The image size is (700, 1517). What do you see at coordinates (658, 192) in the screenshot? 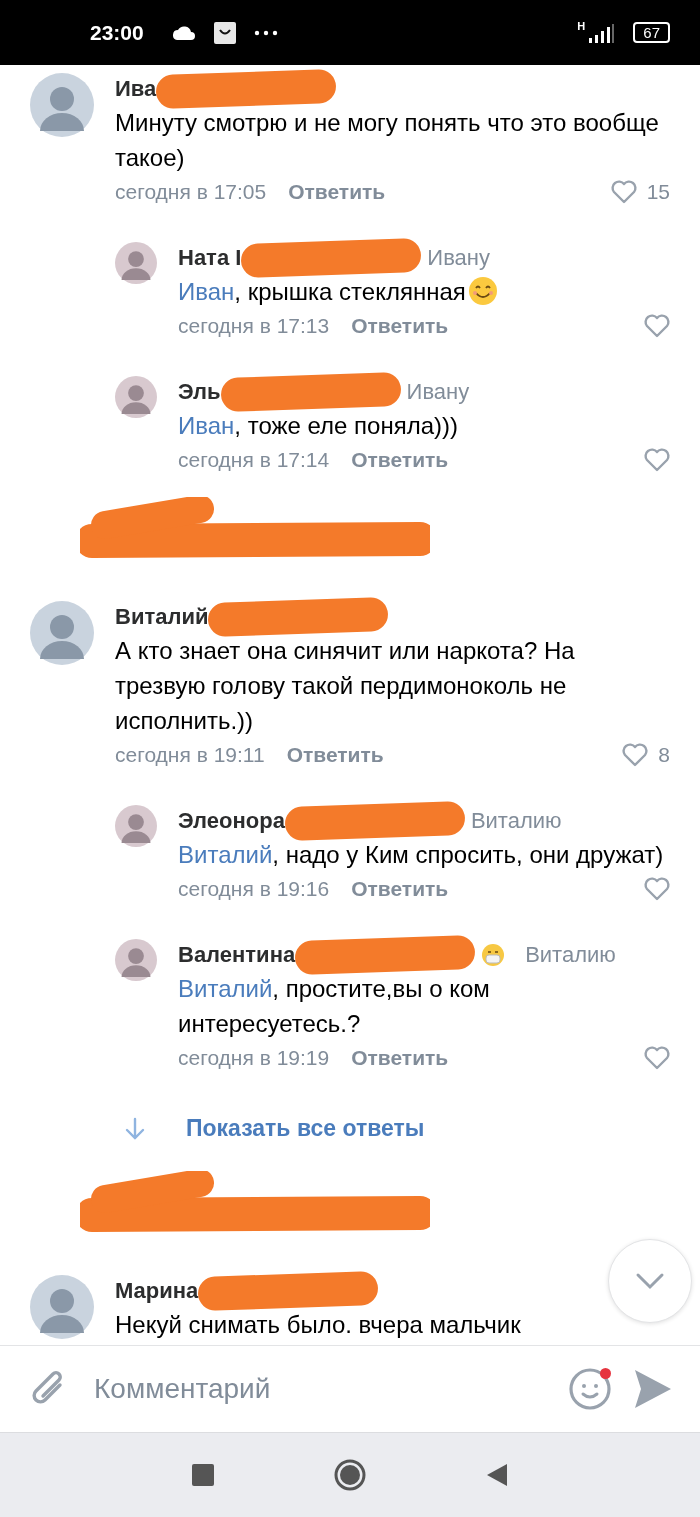
I see `like-count: 15` at bounding box center [658, 192].